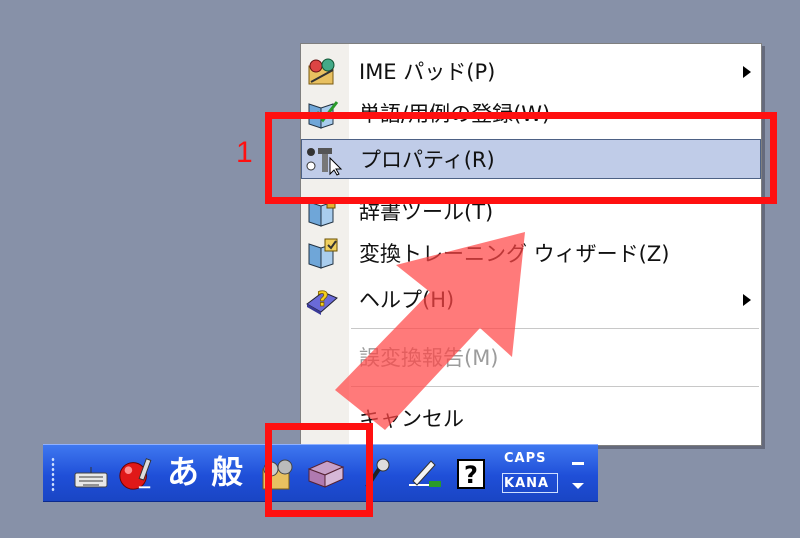 Image resolution: width=800 pixels, height=538 pixels. What do you see at coordinates (411, 419) in the screenshot?
I see `menu-item-label: キャンセル` at bounding box center [411, 419].